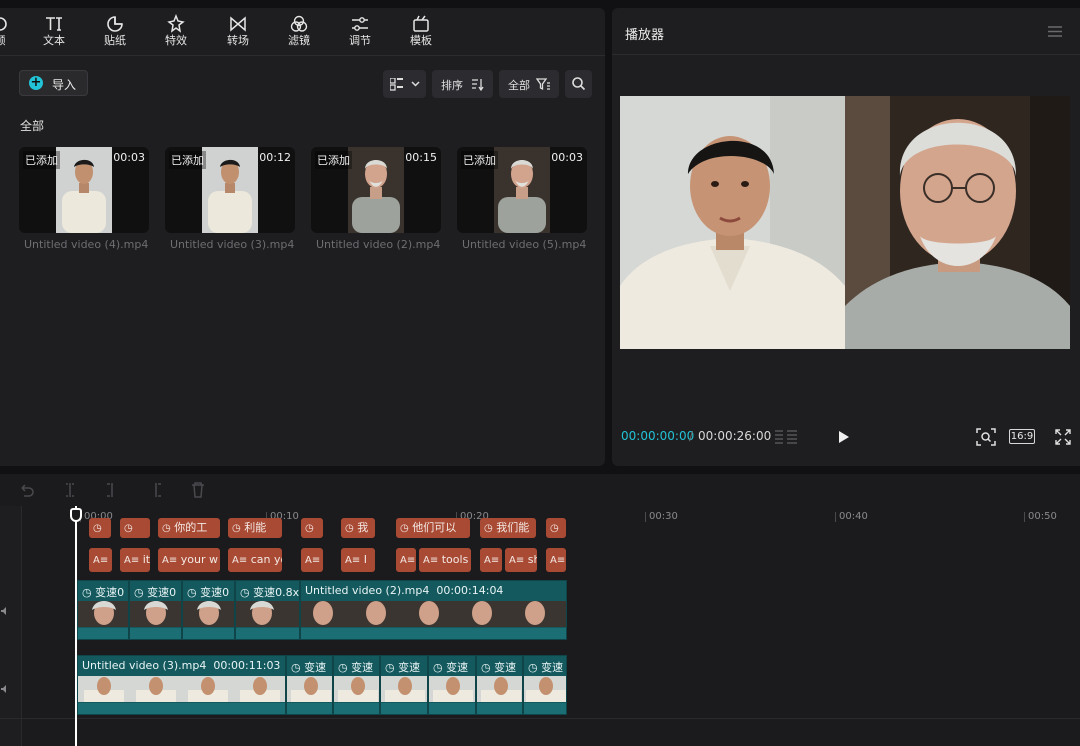 This screenshot has height=746, width=1080. I want to click on duration-label: 00:12, so click(275, 157).